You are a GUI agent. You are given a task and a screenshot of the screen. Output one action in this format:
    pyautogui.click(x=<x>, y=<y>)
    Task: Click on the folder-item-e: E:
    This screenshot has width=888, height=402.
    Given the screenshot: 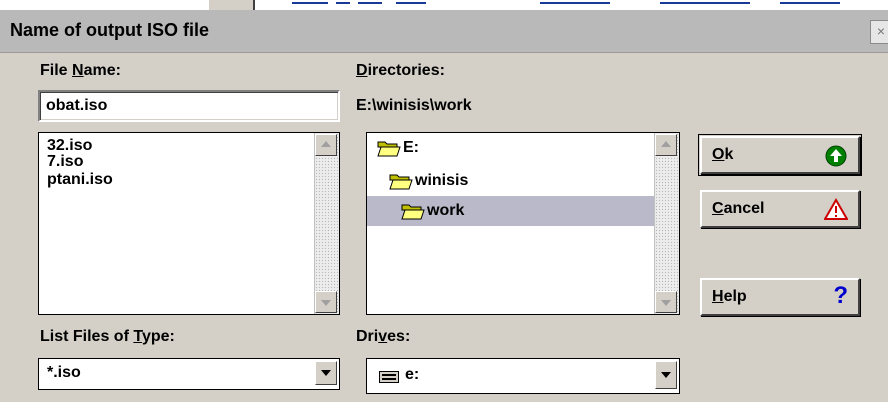 What is the action you would take?
    pyautogui.click(x=511, y=148)
    